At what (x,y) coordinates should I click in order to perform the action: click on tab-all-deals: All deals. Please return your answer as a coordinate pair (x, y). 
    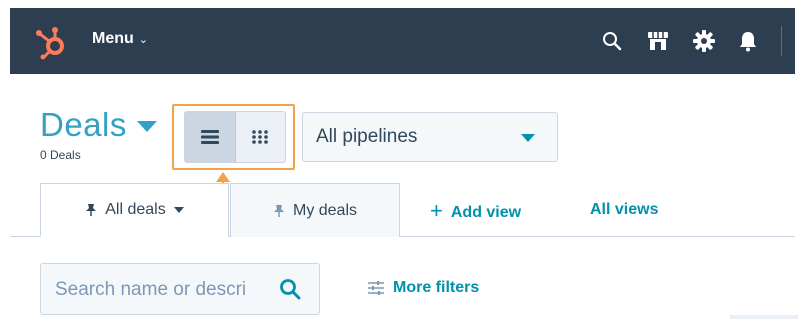
    Looking at the image, I should click on (134, 210).